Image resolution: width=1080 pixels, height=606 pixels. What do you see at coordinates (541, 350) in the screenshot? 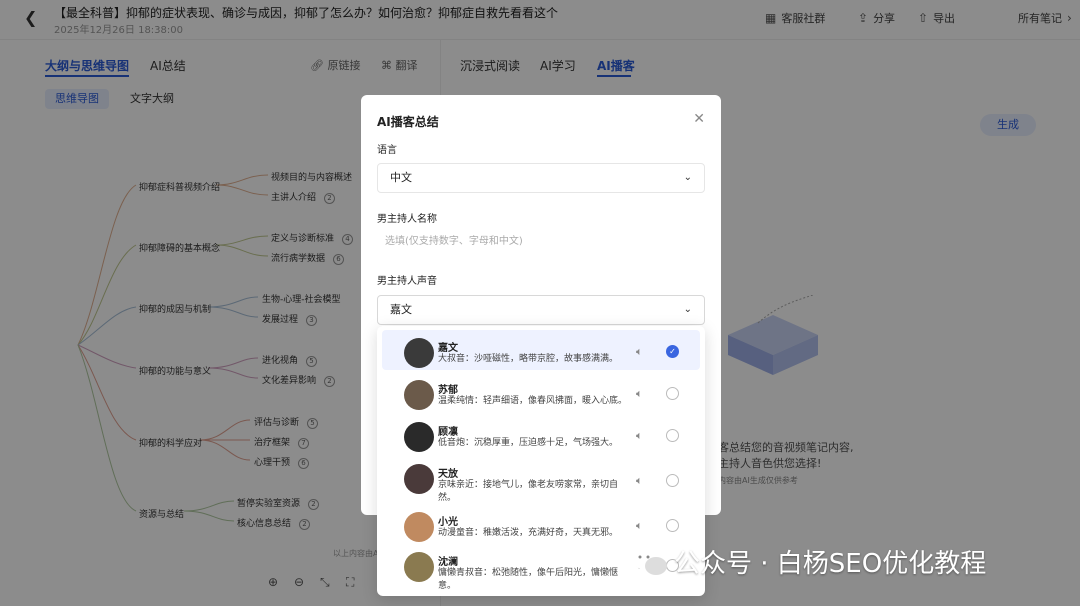
I see `voice-option: 嘉文 大叔音：沙哑磁性，略带京腔，故事感满满。 🔈︎ ✓` at bounding box center [541, 350].